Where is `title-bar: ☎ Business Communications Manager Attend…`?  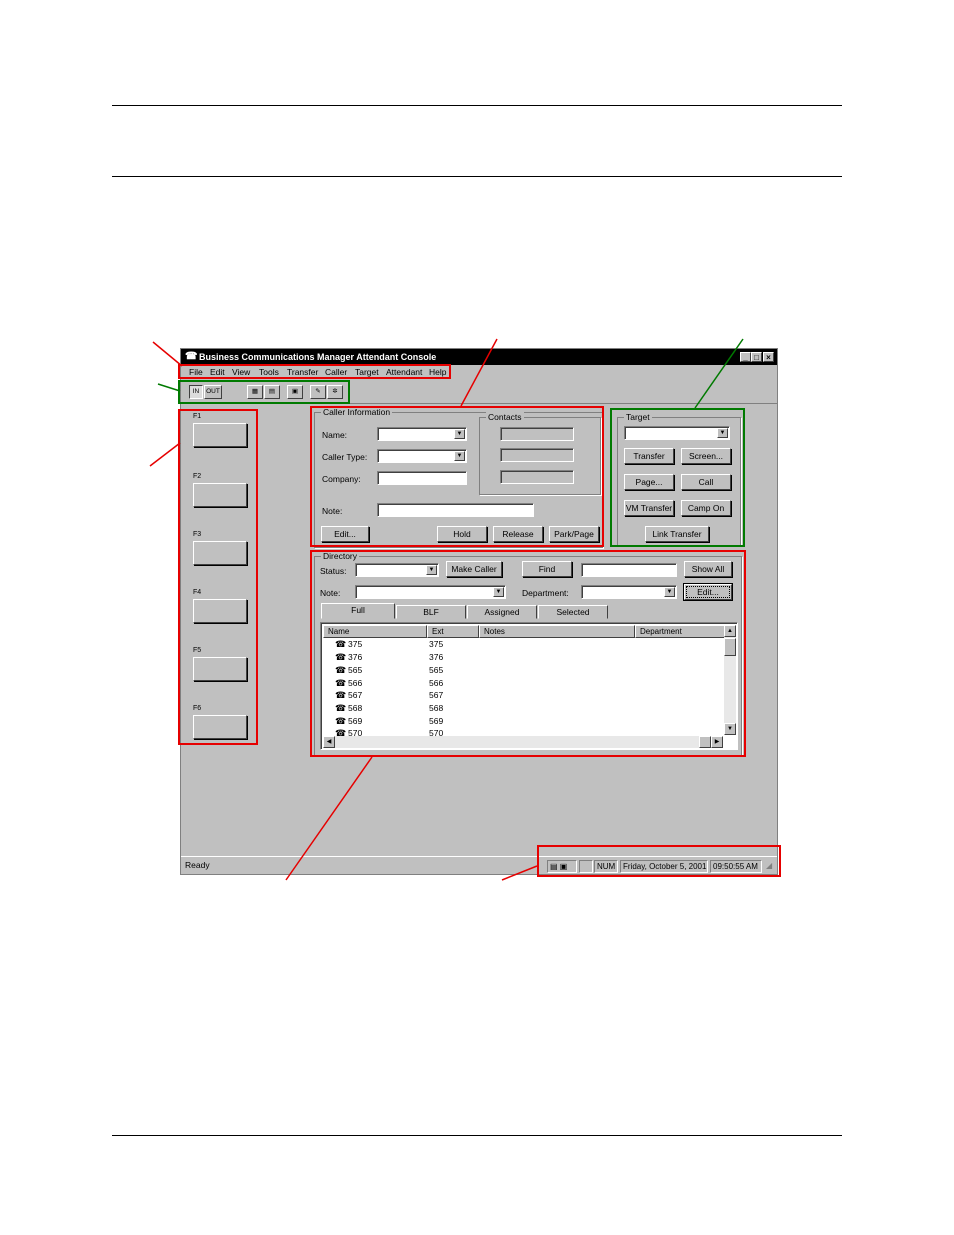
title-bar: ☎ Business Communications Manager Attend… is located at coordinates (479, 357).